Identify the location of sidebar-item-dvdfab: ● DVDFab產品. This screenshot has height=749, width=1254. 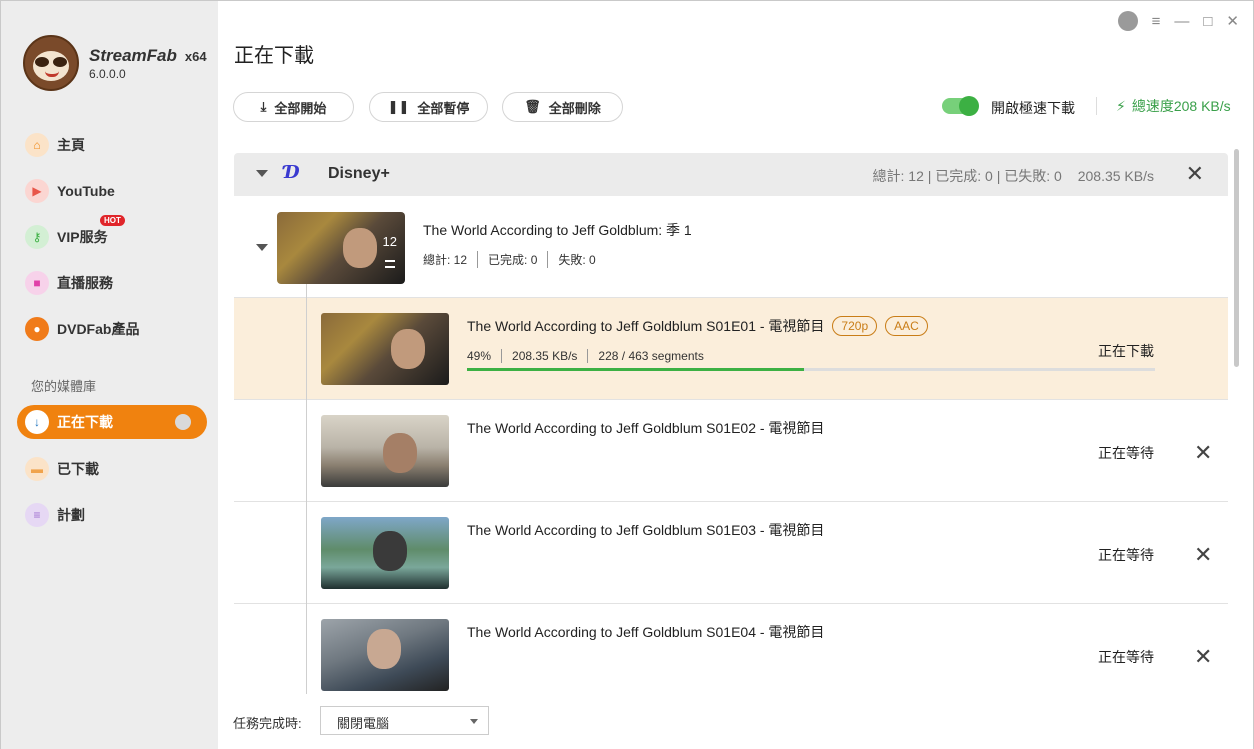
(112, 329).